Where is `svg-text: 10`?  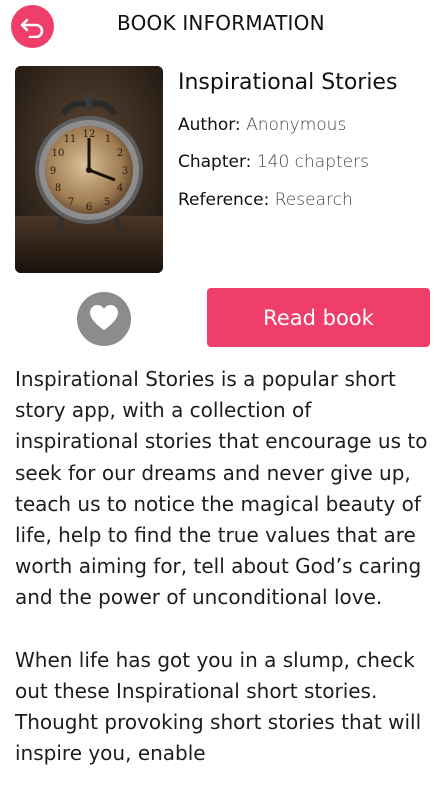 svg-text: 10 is located at coordinates (58, 153).